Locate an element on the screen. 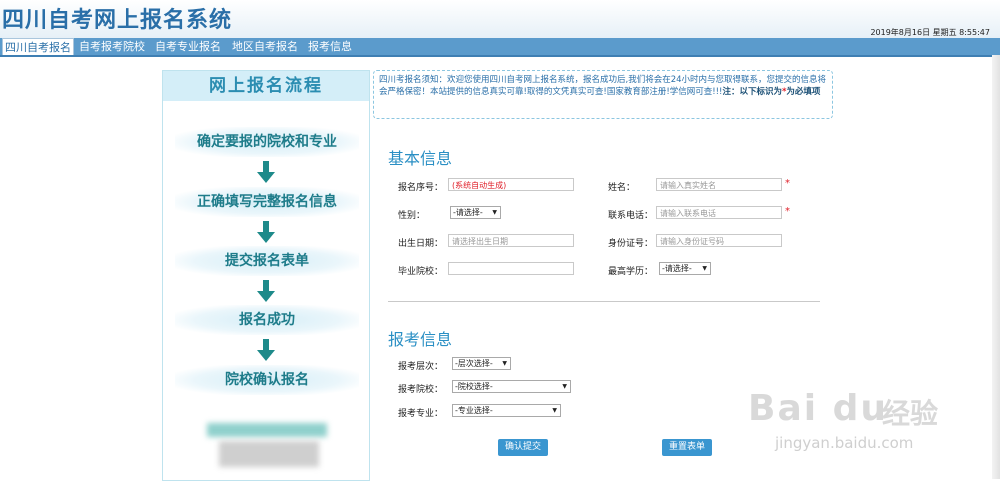  site-title: 四川自考网上报名系统 is located at coordinates (117, 20).